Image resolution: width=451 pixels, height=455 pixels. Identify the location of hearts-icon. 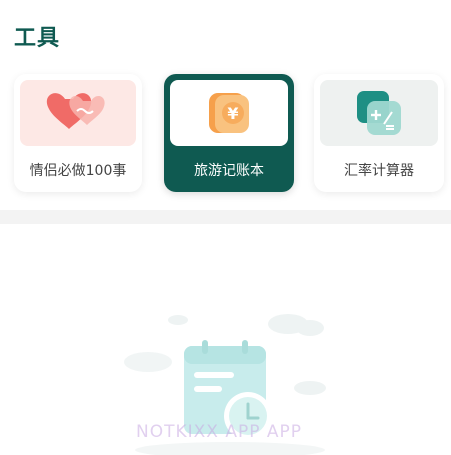
(75, 111).